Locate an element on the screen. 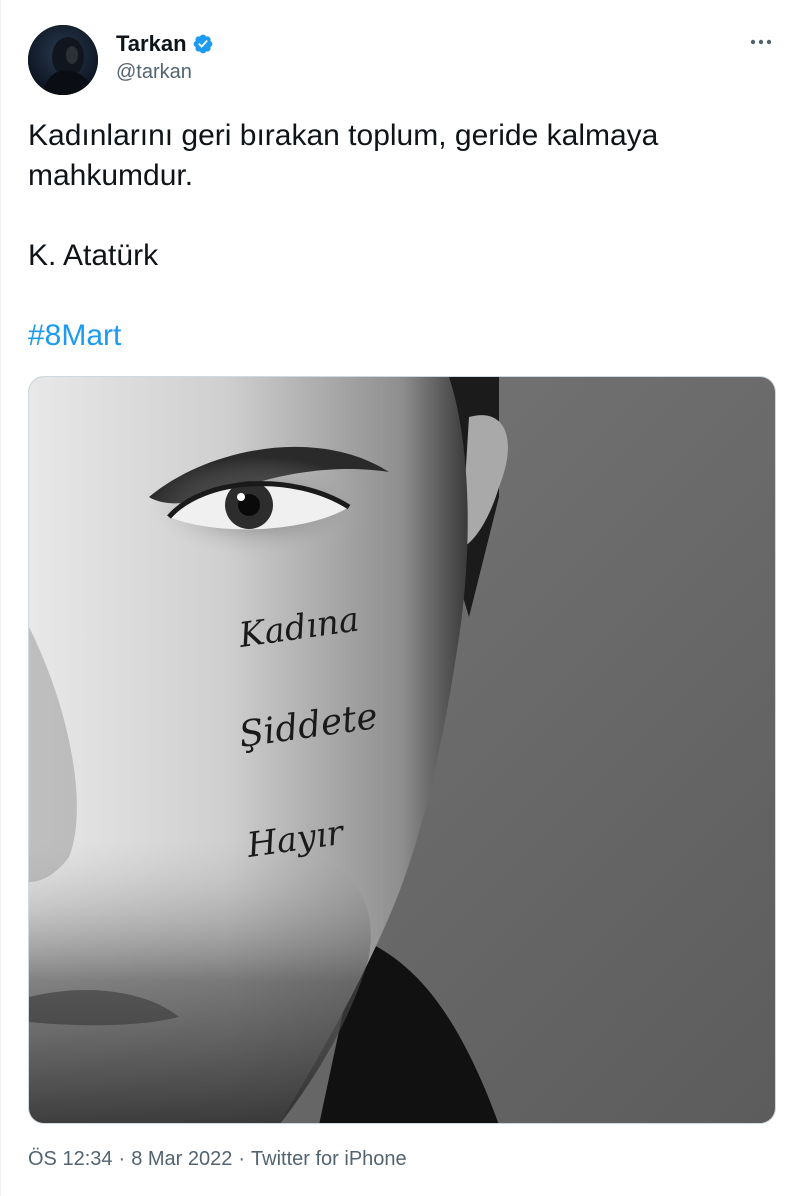 This screenshot has width=796, height=1196. handle: @tarkan is located at coordinates (165, 72).